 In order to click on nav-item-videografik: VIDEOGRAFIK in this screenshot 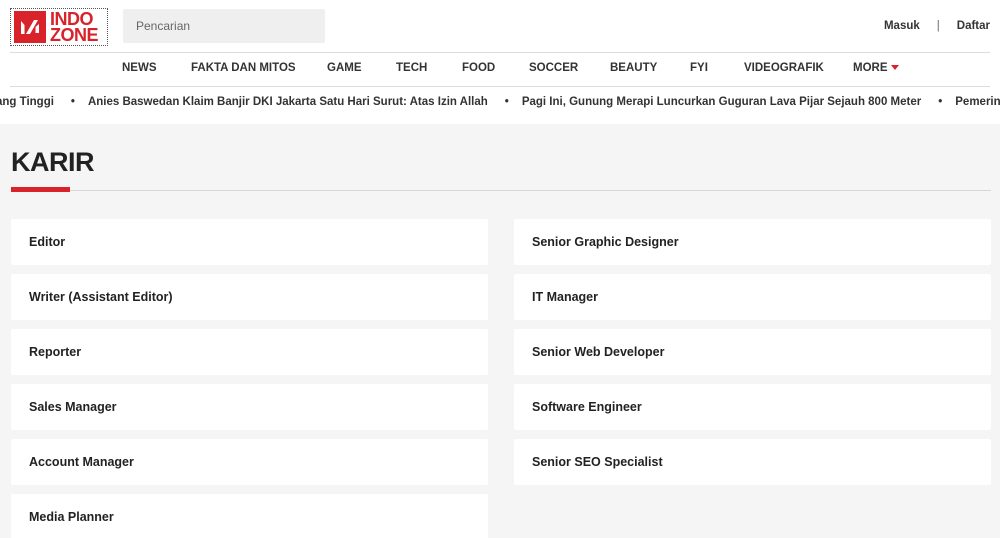, I will do `click(784, 68)`.